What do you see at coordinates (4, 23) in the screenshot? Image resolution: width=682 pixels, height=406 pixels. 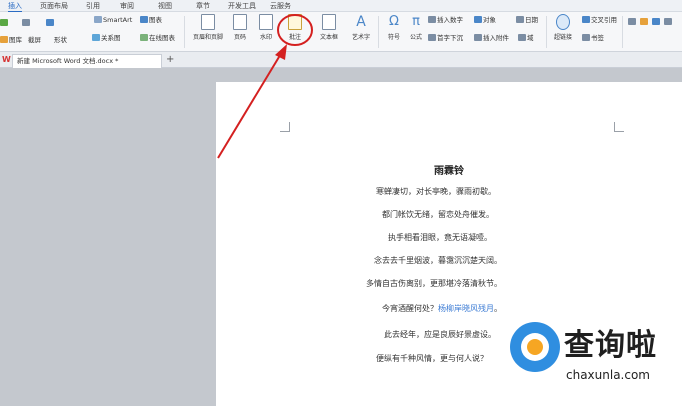 I see `picture-icon` at bounding box center [4, 23].